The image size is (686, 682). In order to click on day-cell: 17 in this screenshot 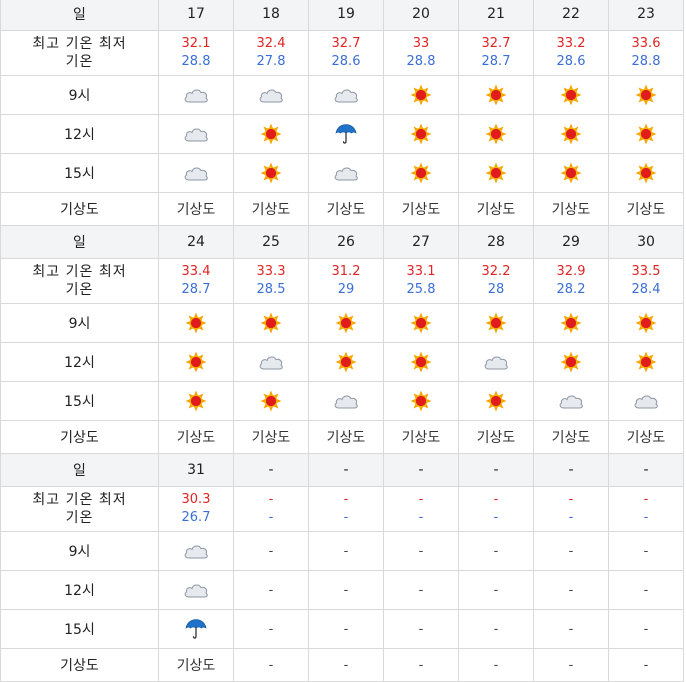, I will do `click(196, 15)`.